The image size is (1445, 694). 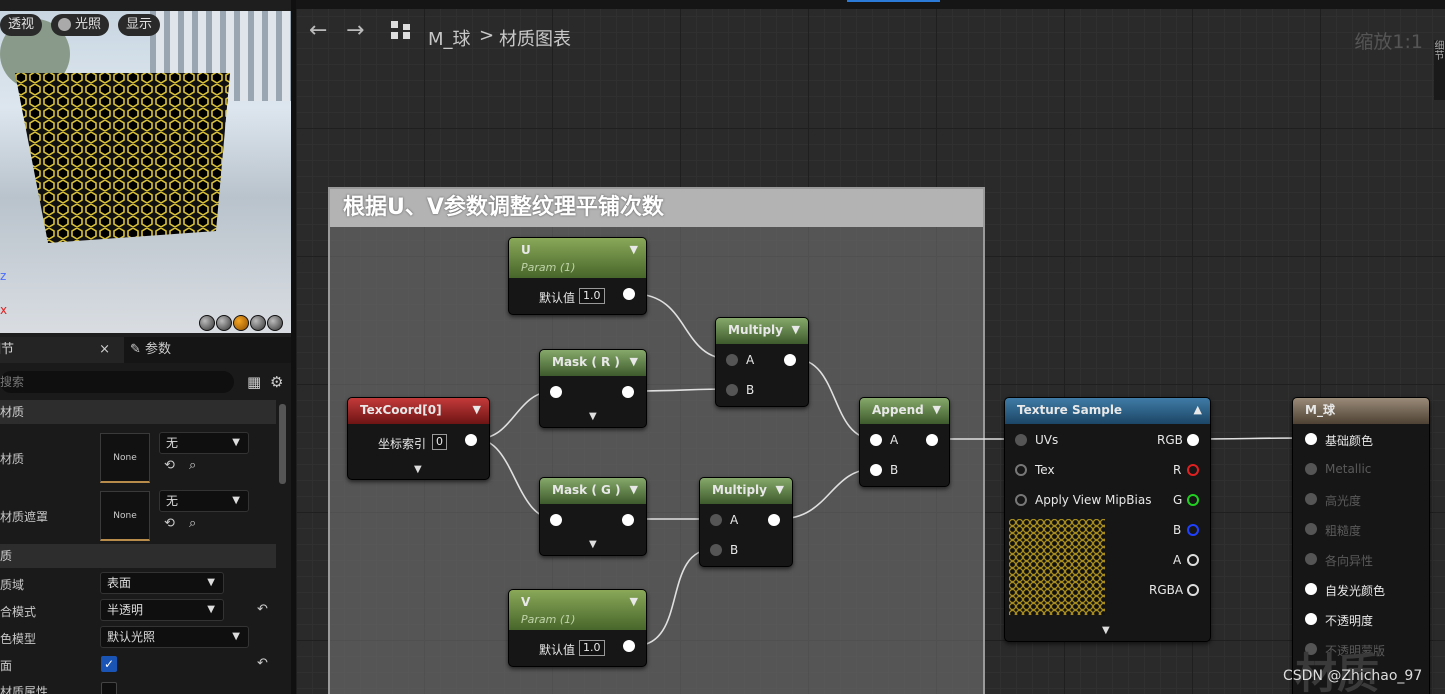 What do you see at coordinates (1311, 559) in the screenshot?
I see `input-pin-anisotropy` at bounding box center [1311, 559].